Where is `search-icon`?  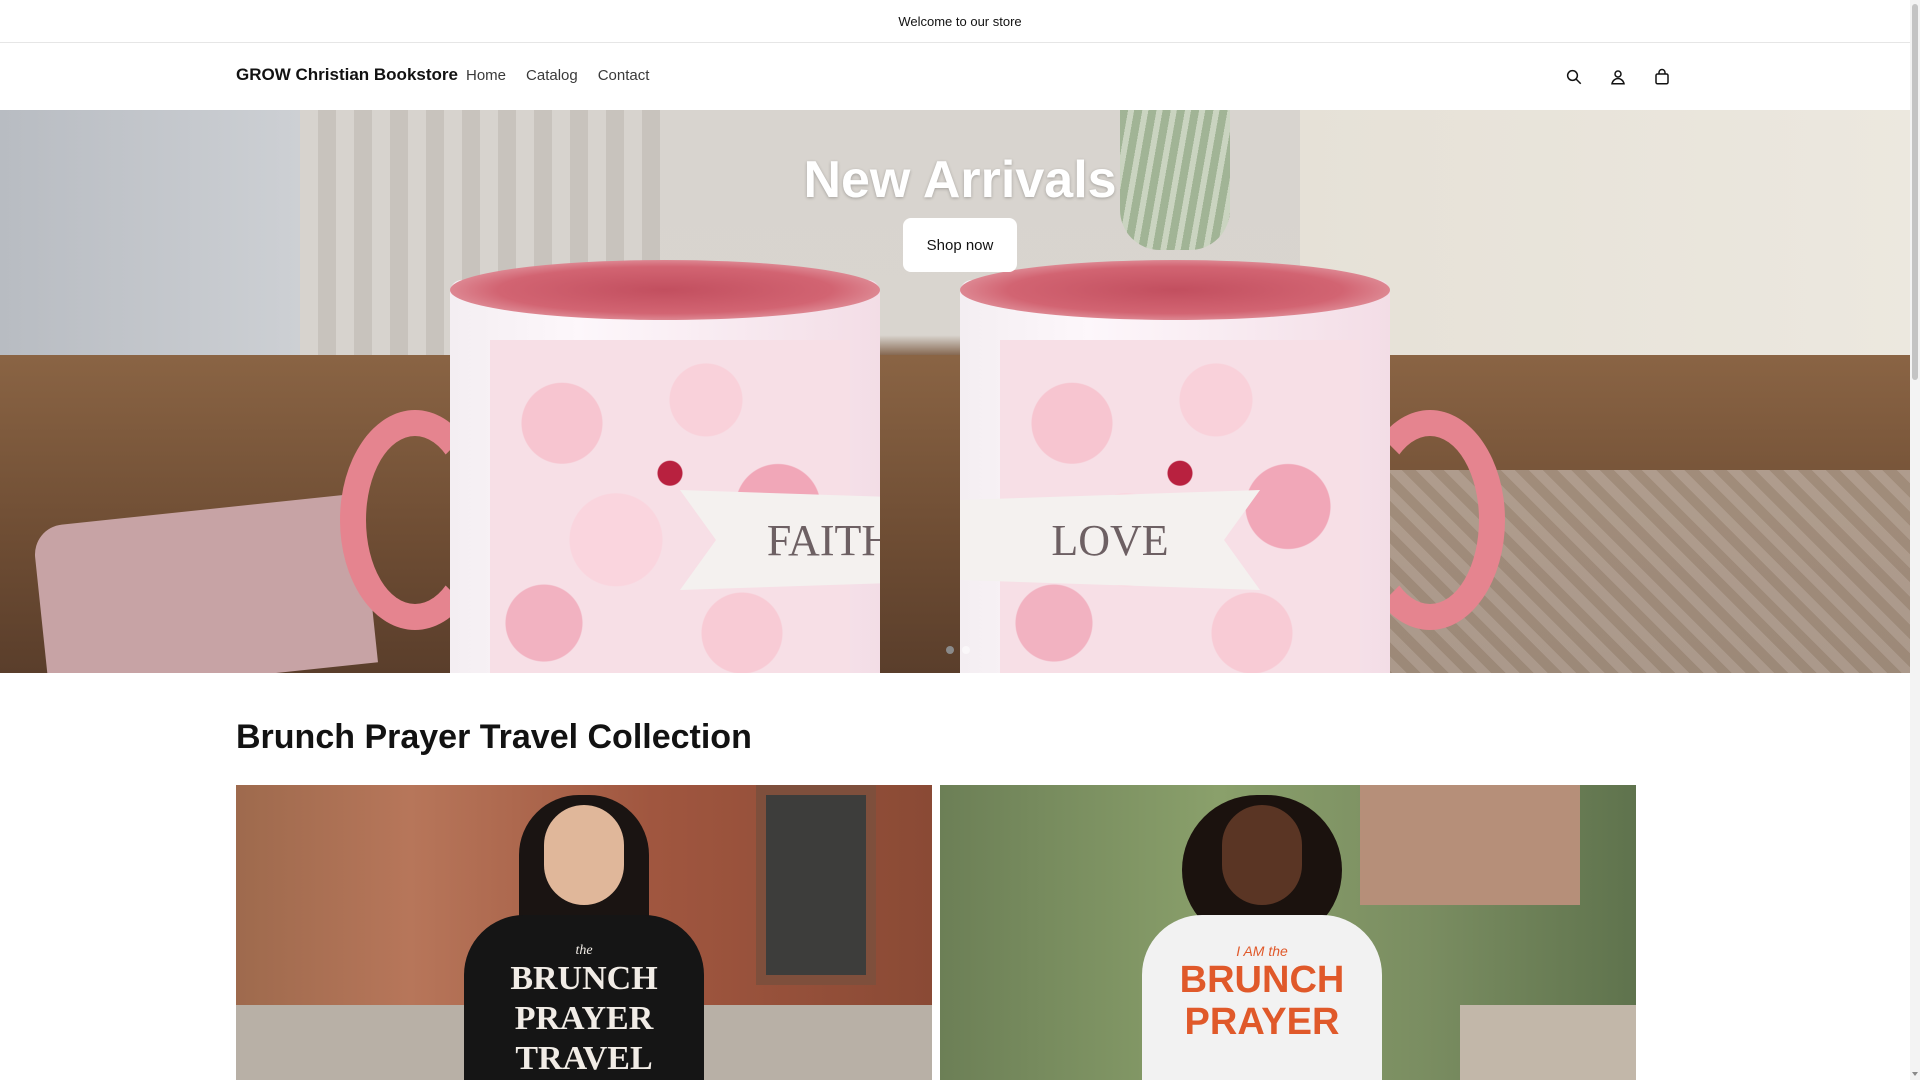
search-icon is located at coordinates (1574, 77).